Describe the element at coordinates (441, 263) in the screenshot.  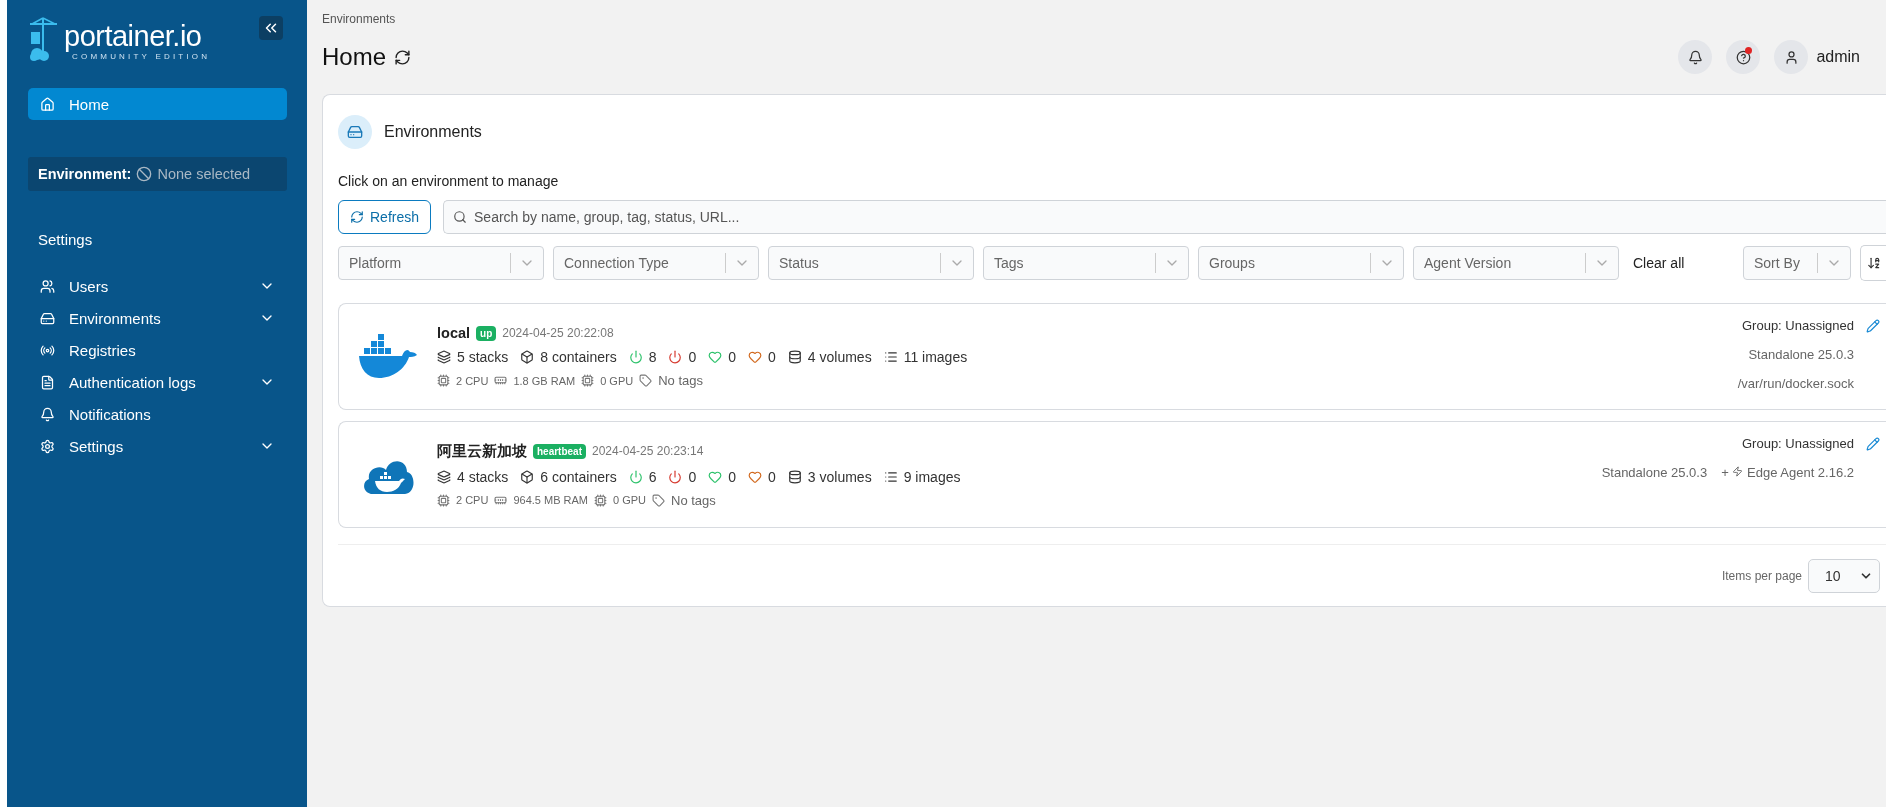
I see `filter-dropdown: Platform` at that location.